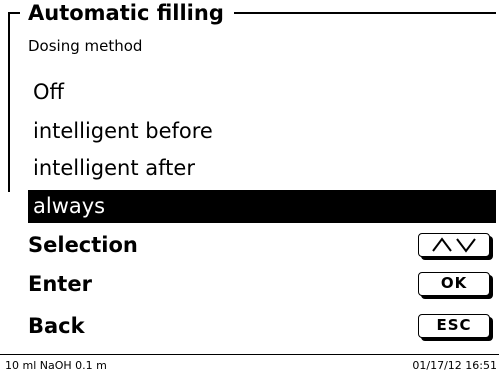 Image resolution: width=499 pixels, height=378 pixels. Describe the element at coordinates (262, 206) in the screenshot. I see `option-always: always` at that location.